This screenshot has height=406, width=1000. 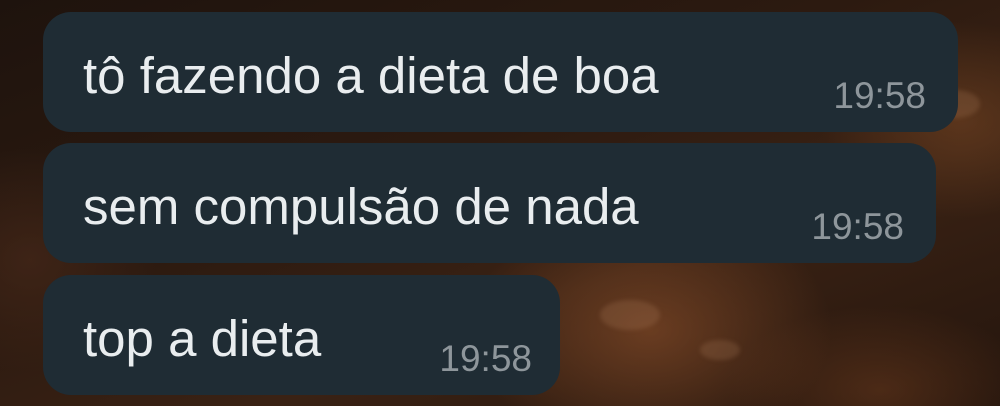 What do you see at coordinates (361, 206) in the screenshot?
I see `message-text: sem compulsão de nada` at bounding box center [361, 206].